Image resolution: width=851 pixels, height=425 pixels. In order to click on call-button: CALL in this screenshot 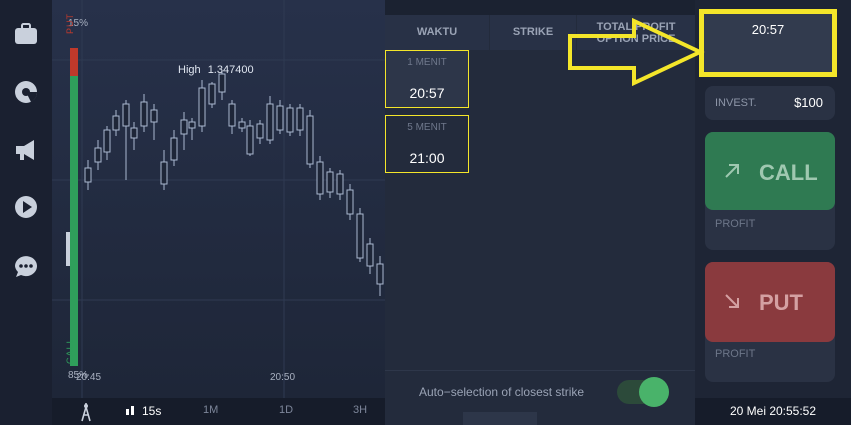, I will do `click(770, 171)`.